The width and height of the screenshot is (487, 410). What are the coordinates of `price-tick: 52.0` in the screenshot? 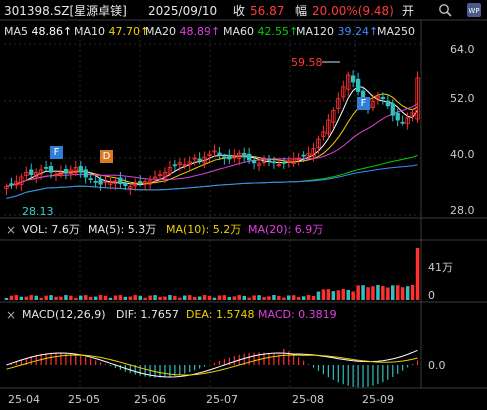 It's located at (462, 98).